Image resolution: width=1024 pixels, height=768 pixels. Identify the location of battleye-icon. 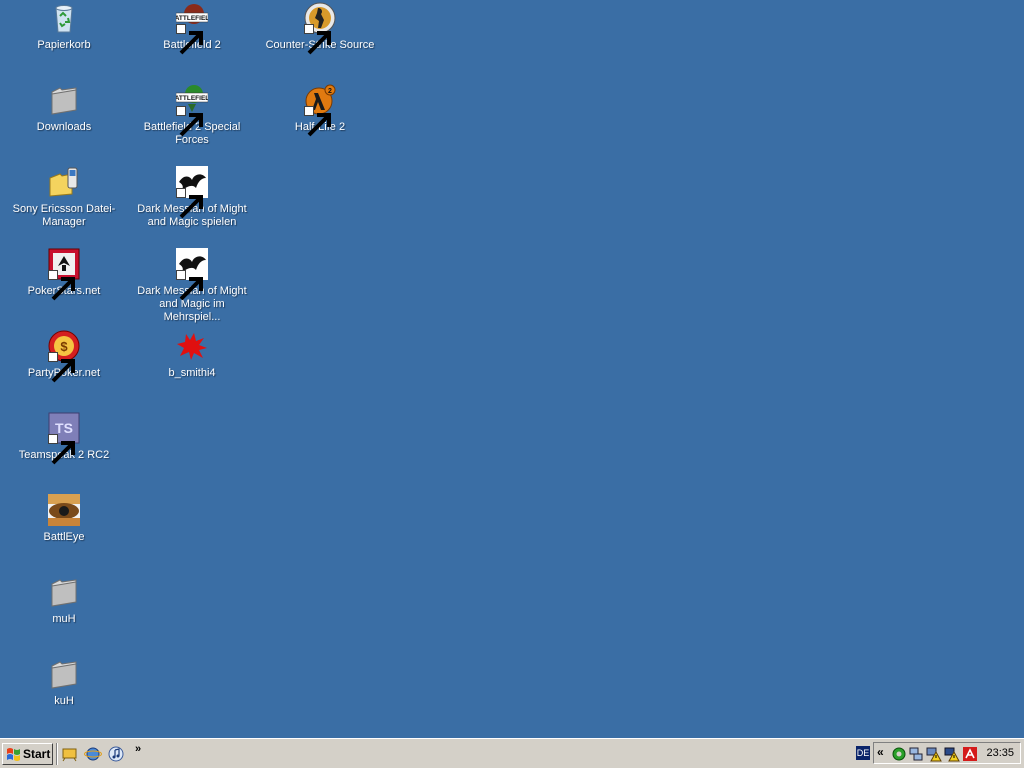
(64, 510).